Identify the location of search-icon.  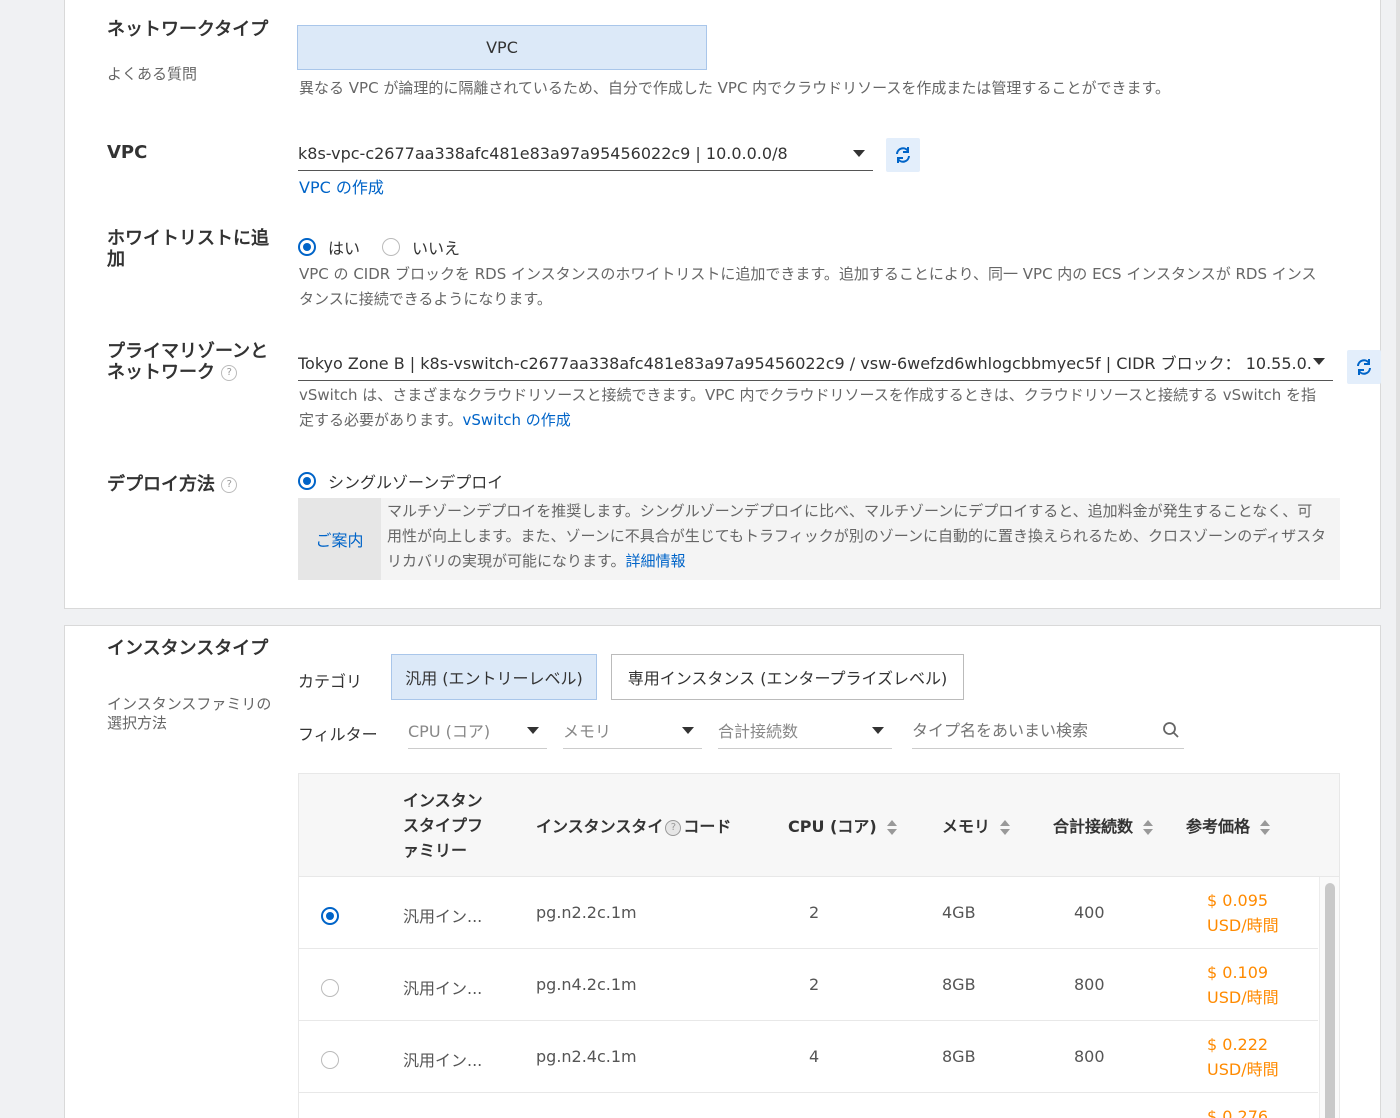
(1171, 730).